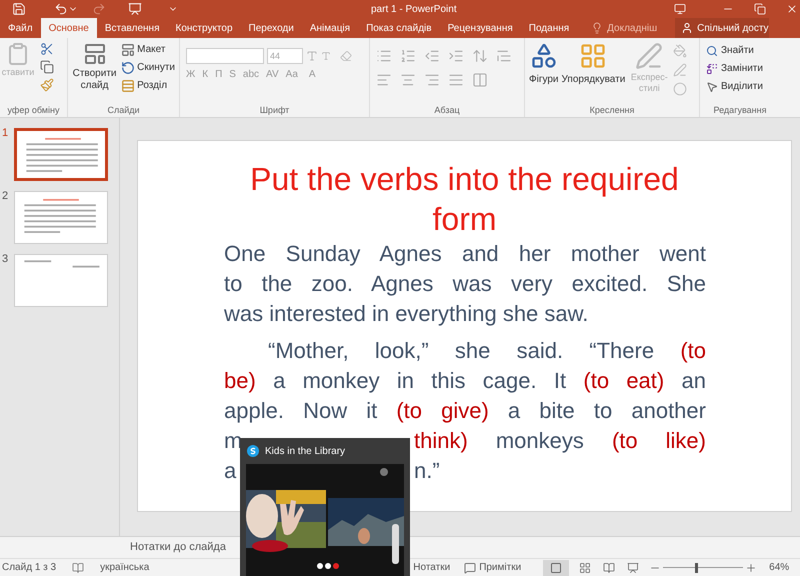 This screenshot has width=800, height=576. What do you see at coordinates (78, 568) in the screenshot?
I see `spelling-icon` at bounding box center [78, 568].